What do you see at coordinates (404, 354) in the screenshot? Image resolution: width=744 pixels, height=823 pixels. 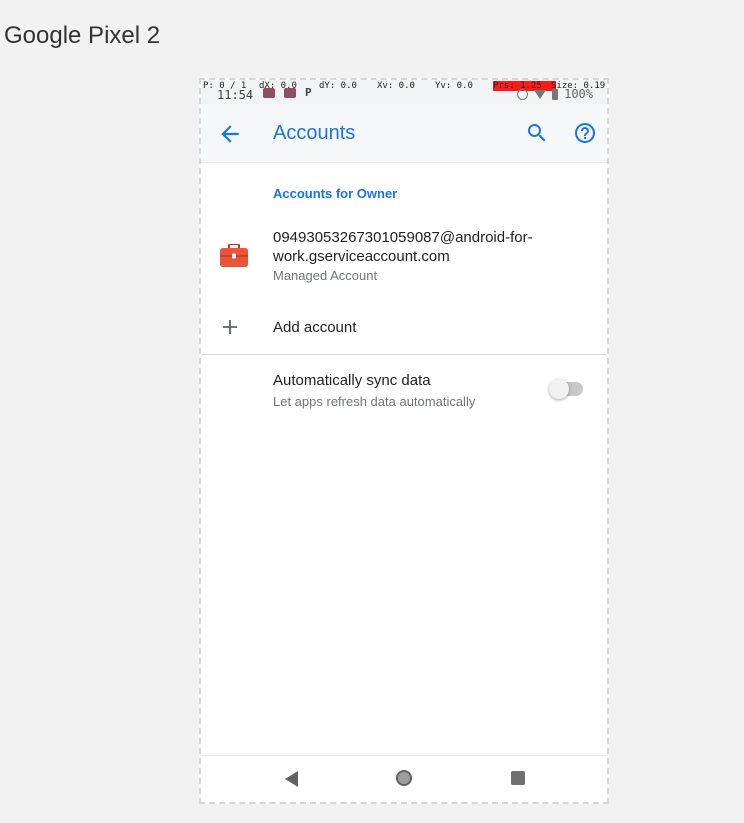 I see `divider` at bounding box center [404, 354].